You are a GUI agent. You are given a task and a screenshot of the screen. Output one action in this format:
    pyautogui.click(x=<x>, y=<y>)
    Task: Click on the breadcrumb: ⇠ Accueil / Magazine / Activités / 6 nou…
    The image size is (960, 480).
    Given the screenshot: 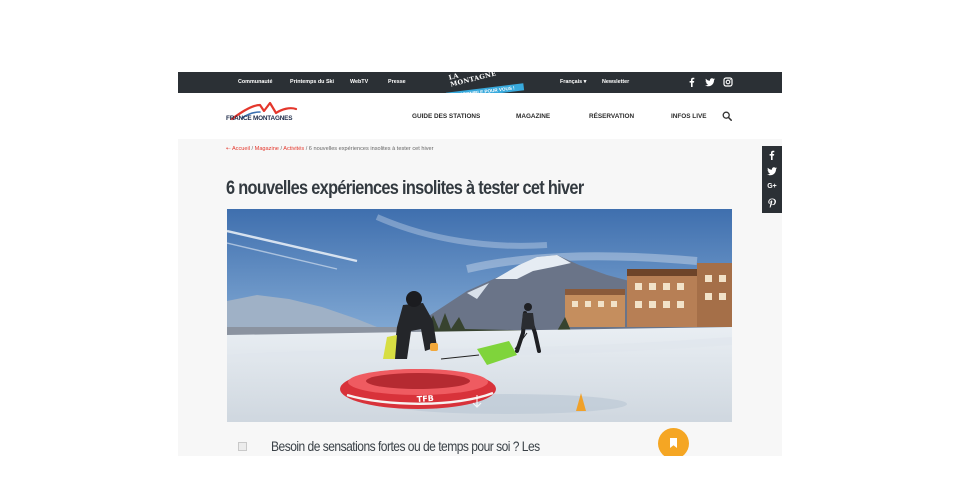 What is the action you would take?
    pyautogui.click(x=329, y=149)
    